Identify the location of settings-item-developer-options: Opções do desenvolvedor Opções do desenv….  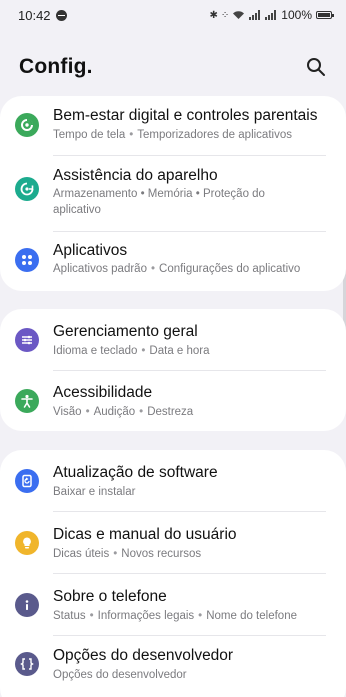
(173, 666).